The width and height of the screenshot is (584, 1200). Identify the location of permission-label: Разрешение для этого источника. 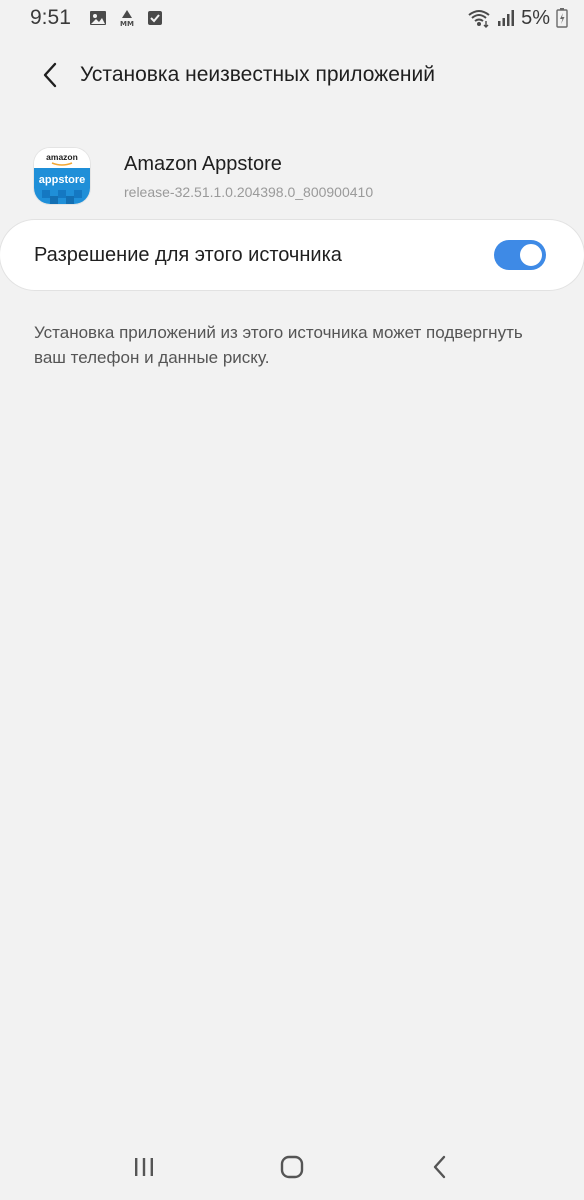
(188, 254).